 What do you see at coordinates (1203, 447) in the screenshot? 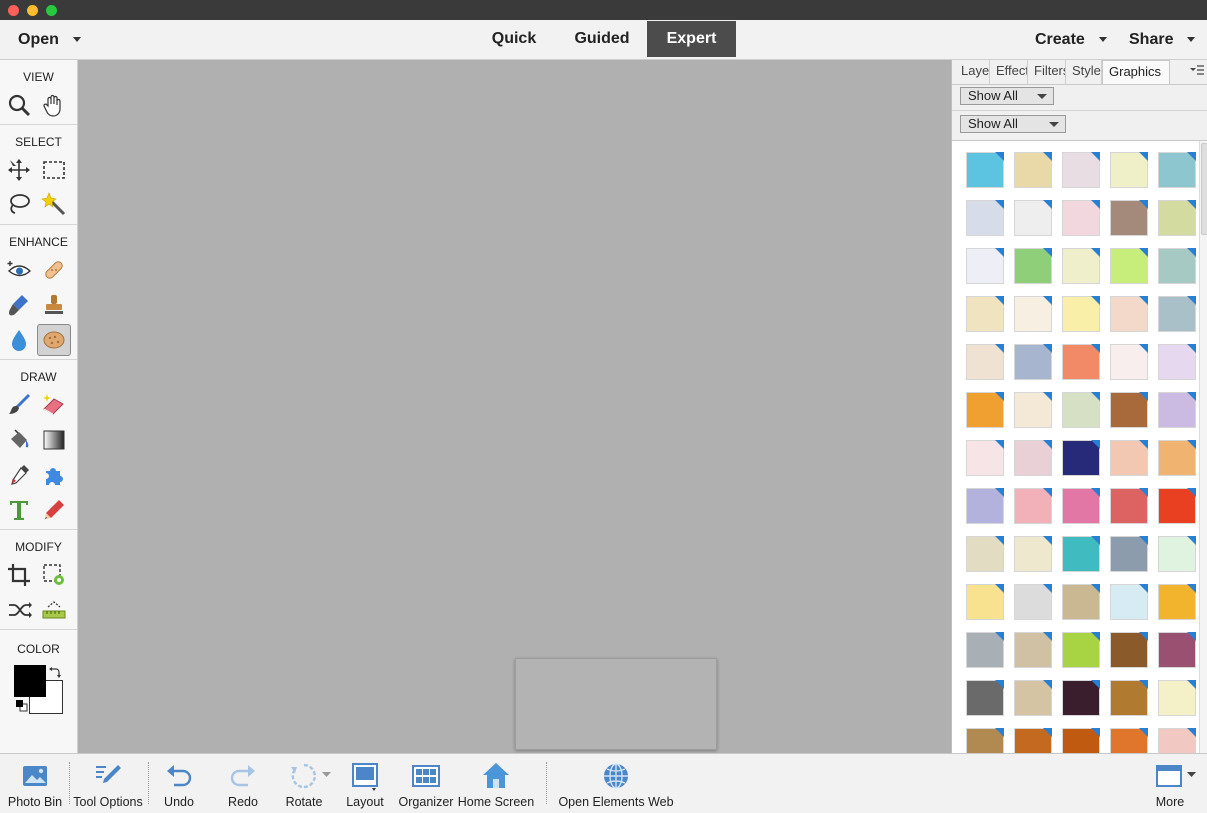
I see `scrollbar` at bounding box center [1203, 447].